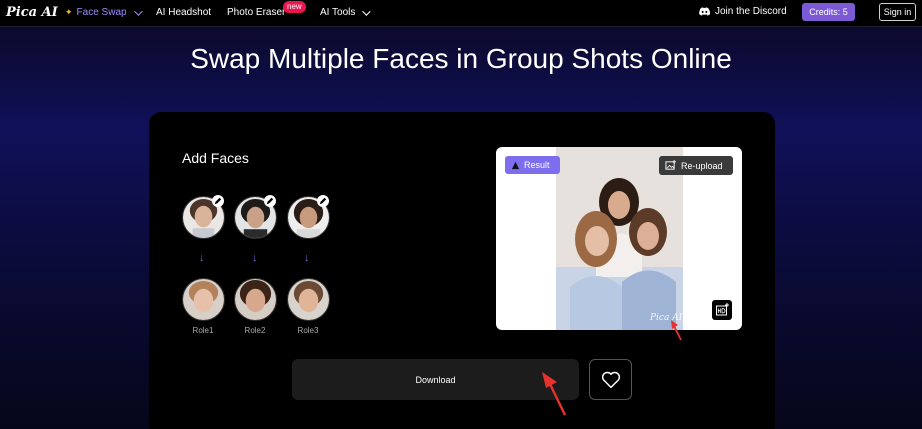 The width and height of the screenshot is (922, 429). I want to click on role-label-2: Role2, so click(255, 330).